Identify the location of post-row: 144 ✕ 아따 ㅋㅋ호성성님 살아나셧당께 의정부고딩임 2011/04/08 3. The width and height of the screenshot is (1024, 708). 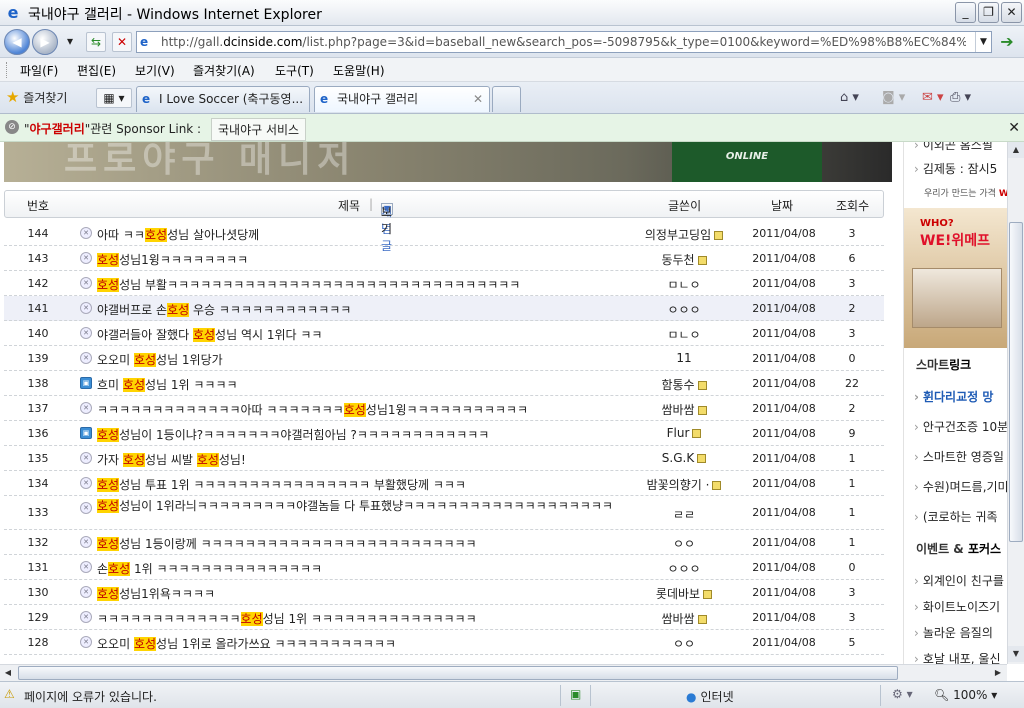
(444, 233).